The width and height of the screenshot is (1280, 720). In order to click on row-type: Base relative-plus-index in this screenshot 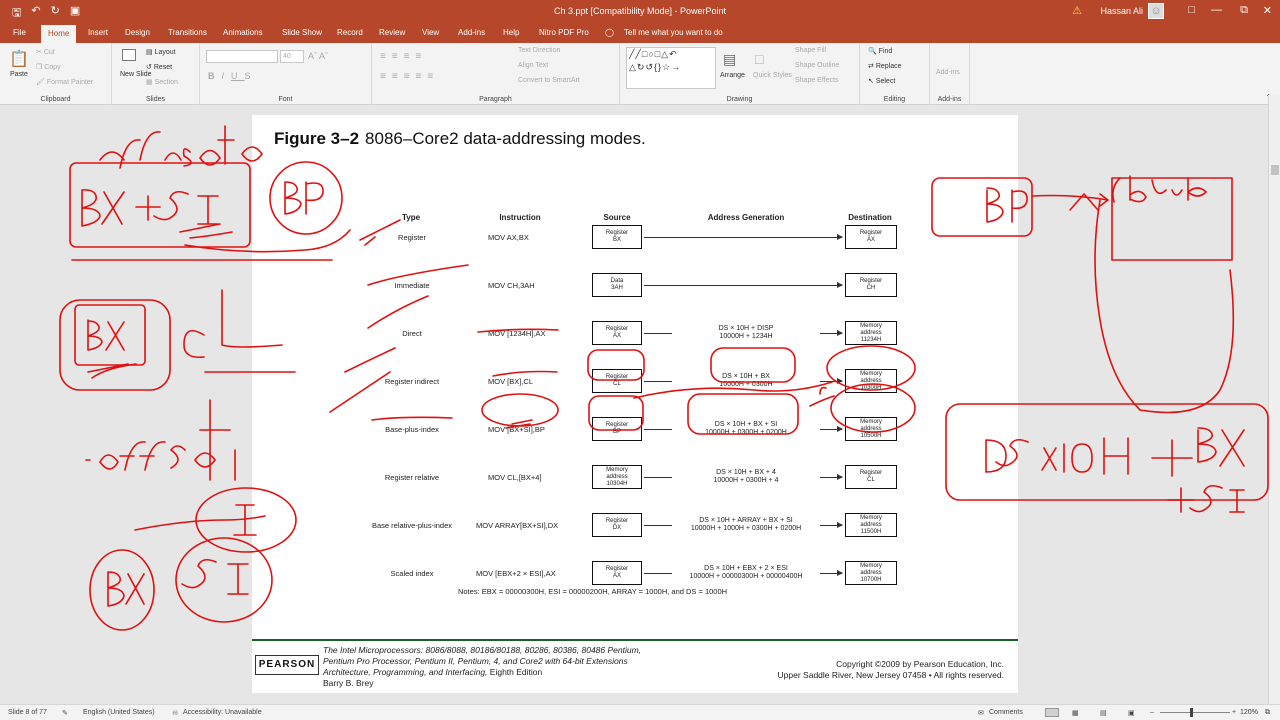, I will do `click(412, 525)`.